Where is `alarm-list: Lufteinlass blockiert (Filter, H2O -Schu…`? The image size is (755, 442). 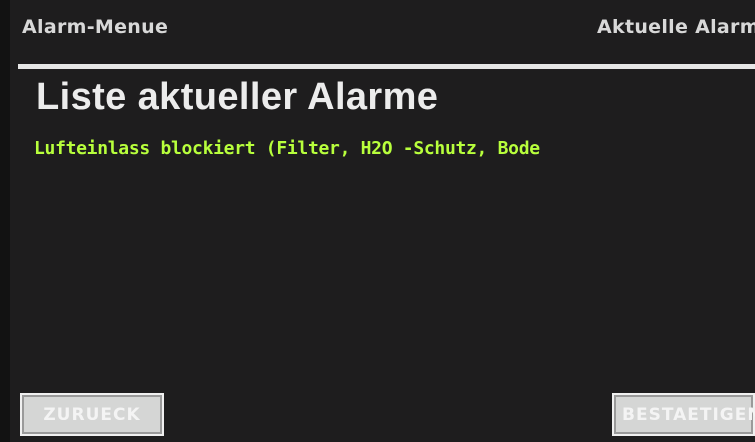
alarm-list: Lufteinlass blockiert (Filter, H2O -Schu… is located at coordinates (384, 148).